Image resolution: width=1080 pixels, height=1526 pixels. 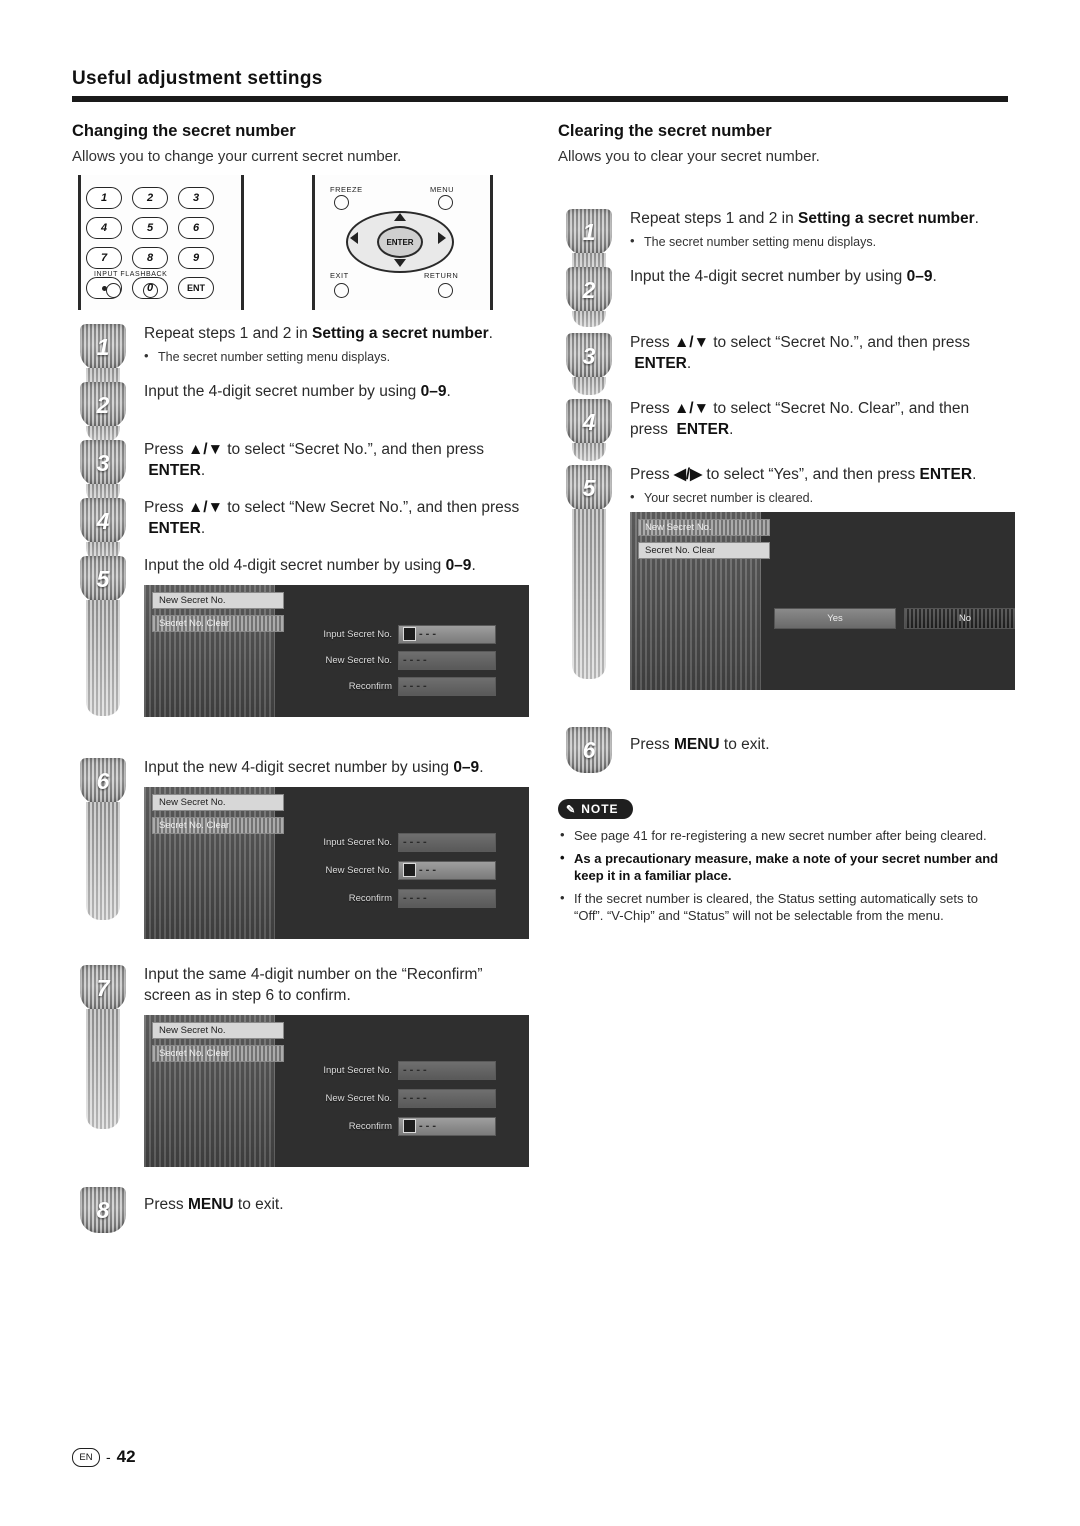 What do you see at coordinates (113, 290) in the screenshot?
I see `remote-input-button` at bounding box center [113, 290].